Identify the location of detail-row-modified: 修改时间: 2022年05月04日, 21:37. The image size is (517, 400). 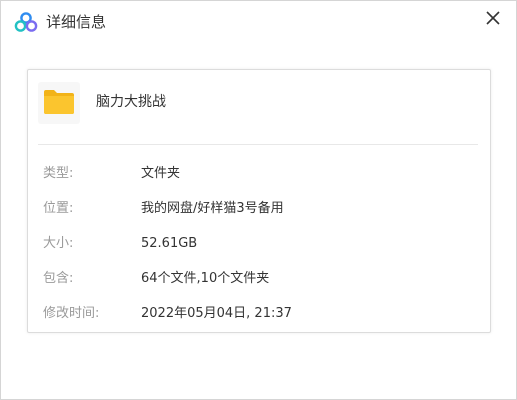
(263, 314).